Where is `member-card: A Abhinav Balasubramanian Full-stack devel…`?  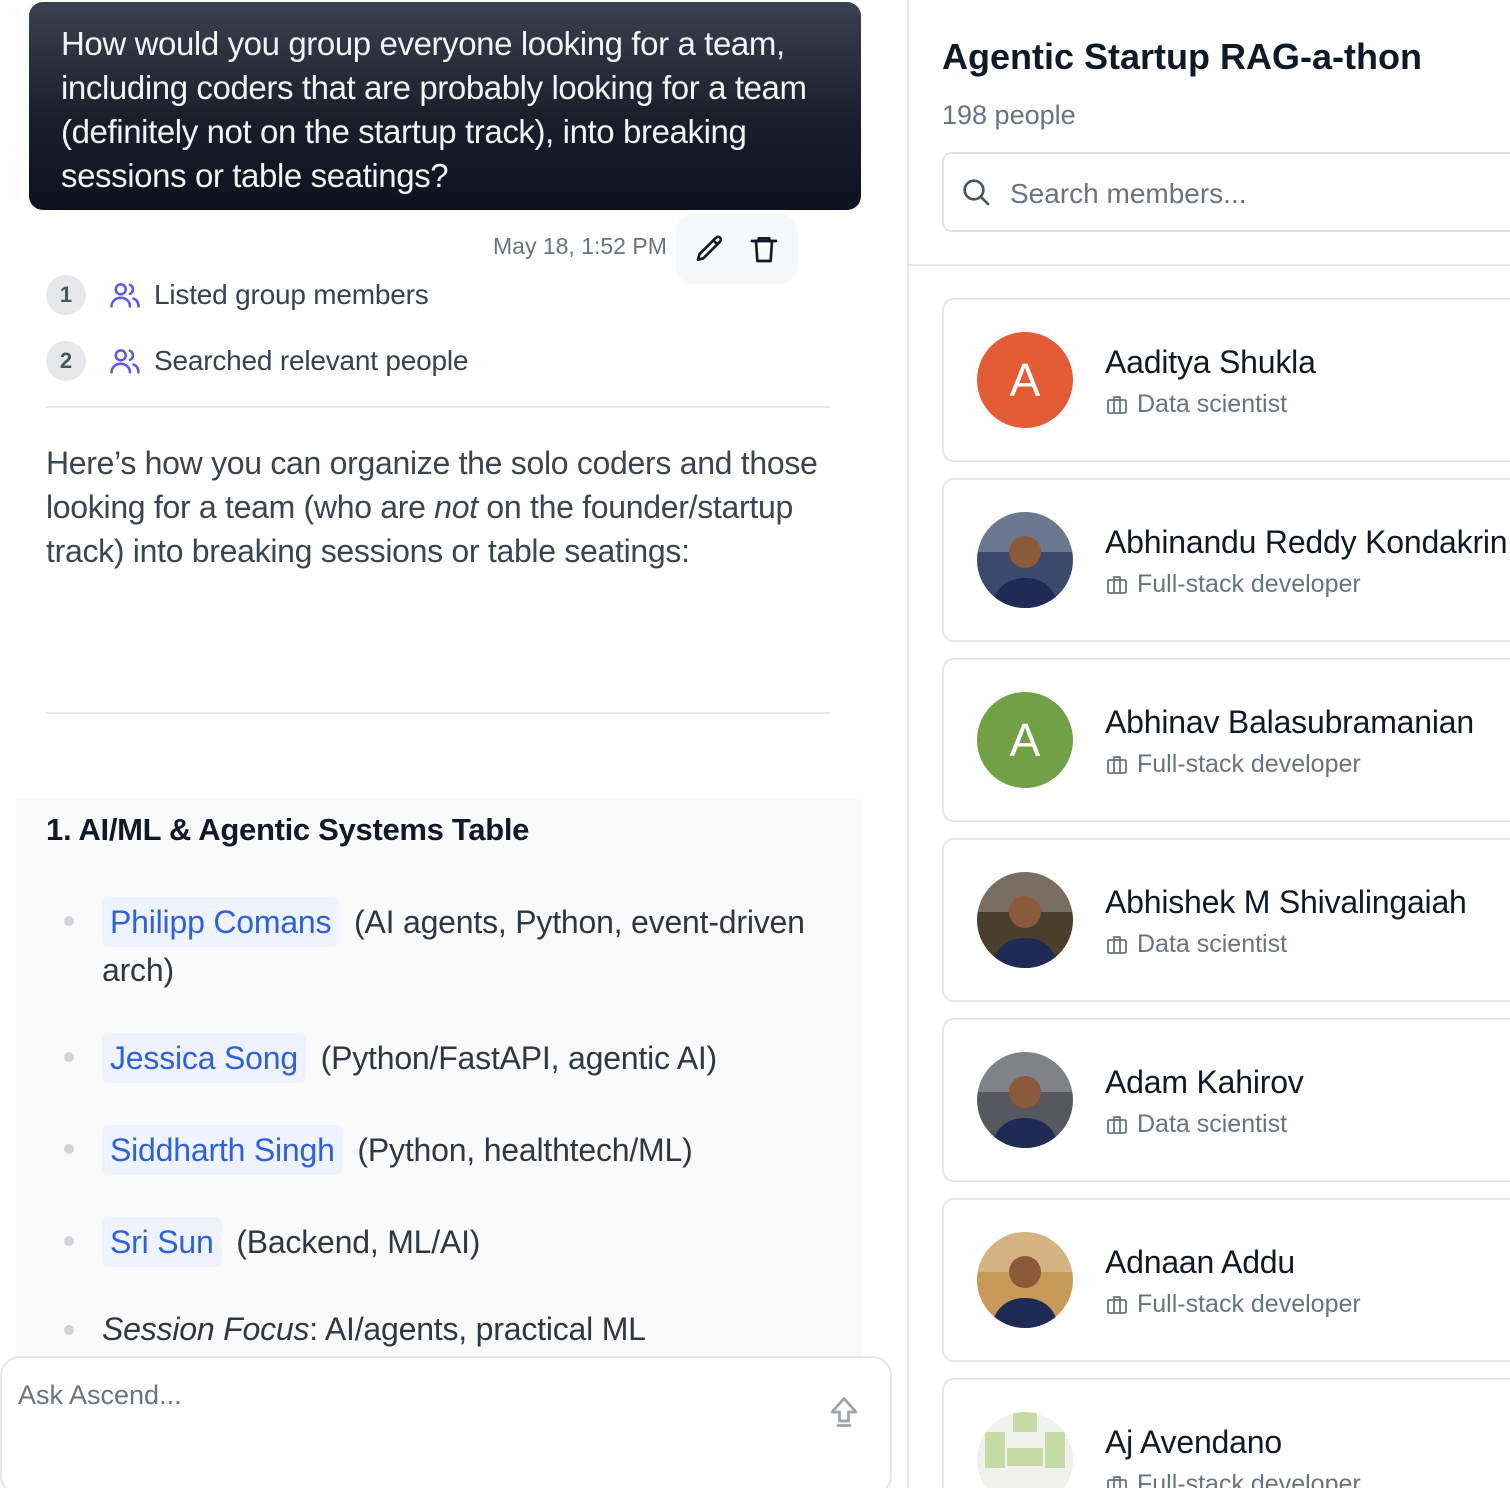 member-card: A Abhinav Balasubramanian Full-stack devel… is located at coordinates (1226, 740).